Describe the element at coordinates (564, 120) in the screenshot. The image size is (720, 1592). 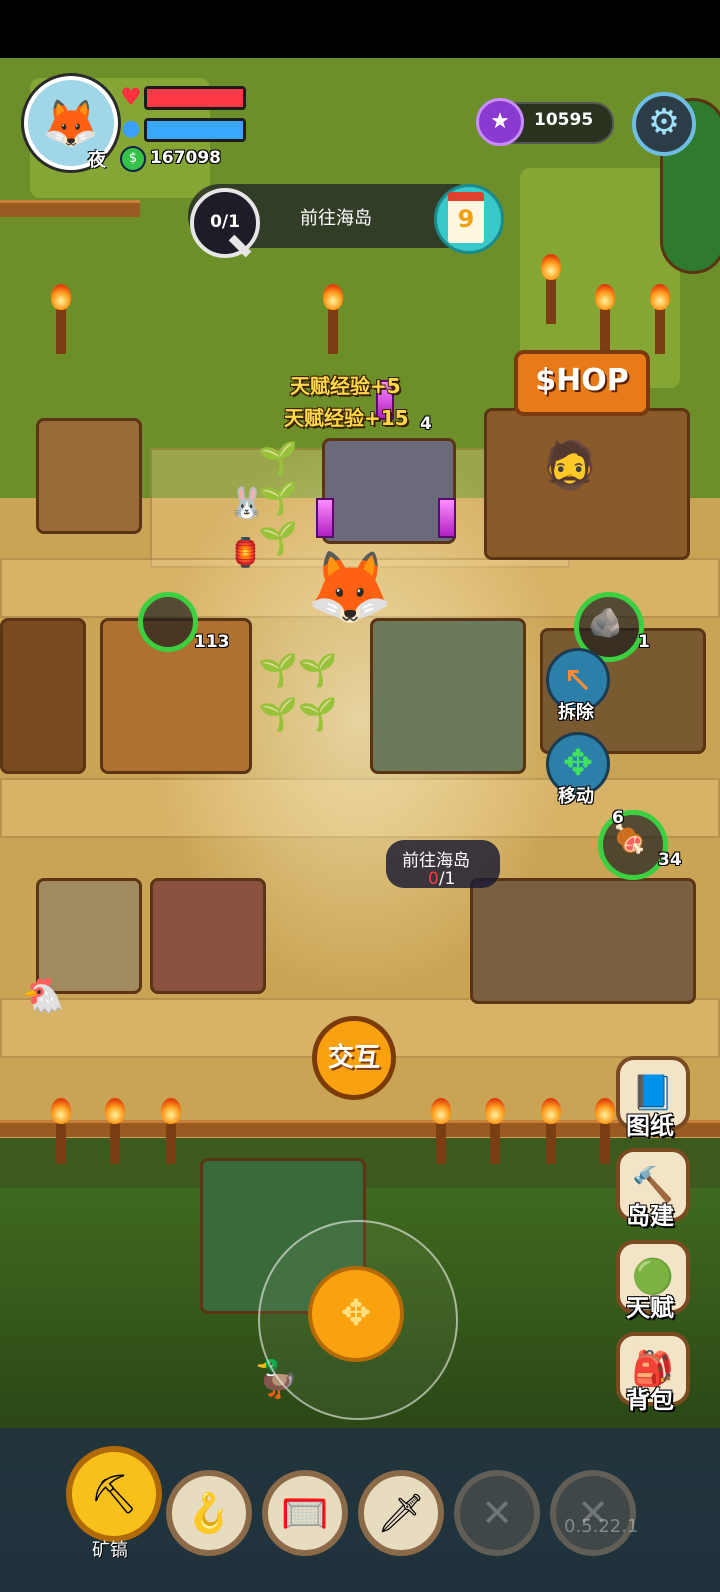
I see `gem-count: 10595` at that location.